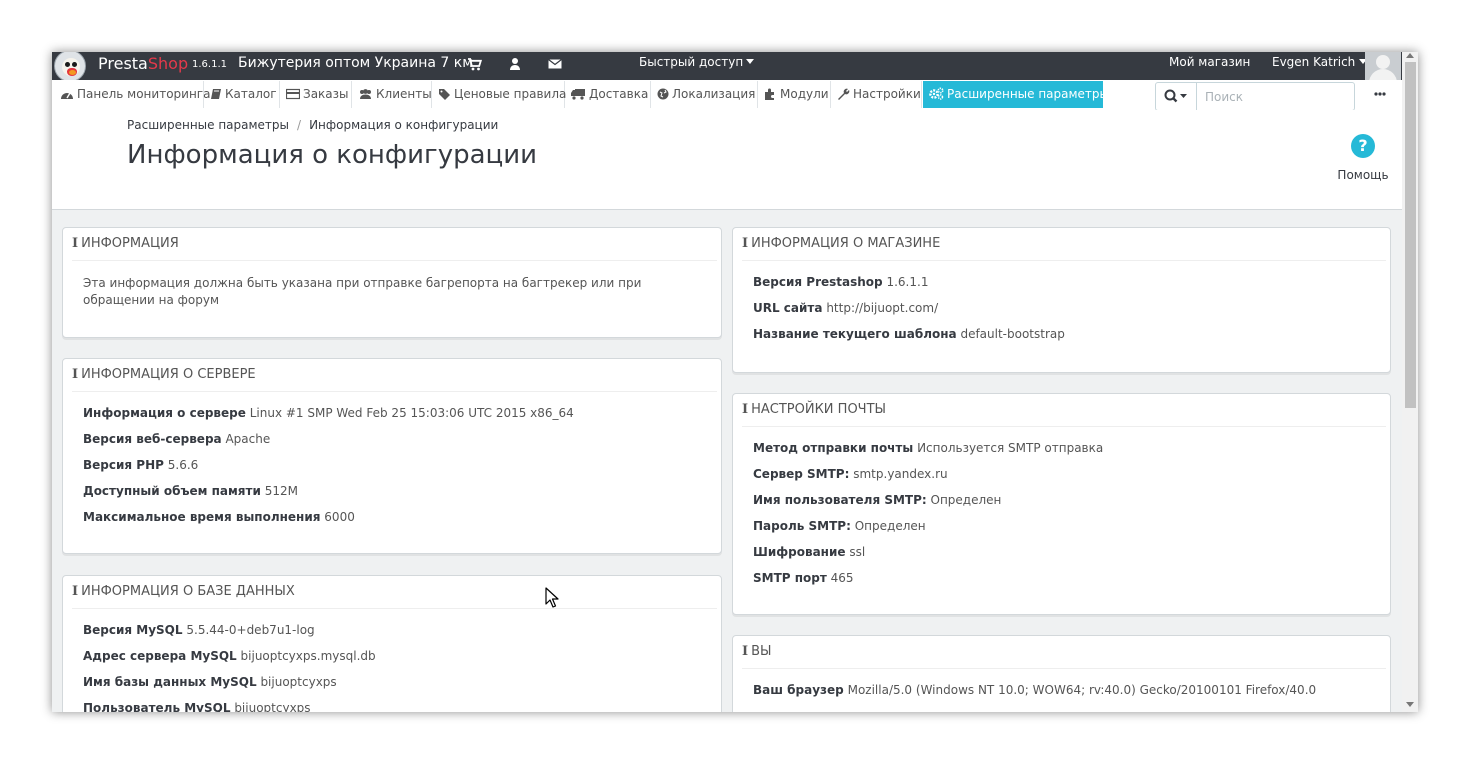  What do you see at coordinates (1028, 94) in the screenshot?
I see `menu-label: Расширенные параметры` at bounding box center [1028, 94].